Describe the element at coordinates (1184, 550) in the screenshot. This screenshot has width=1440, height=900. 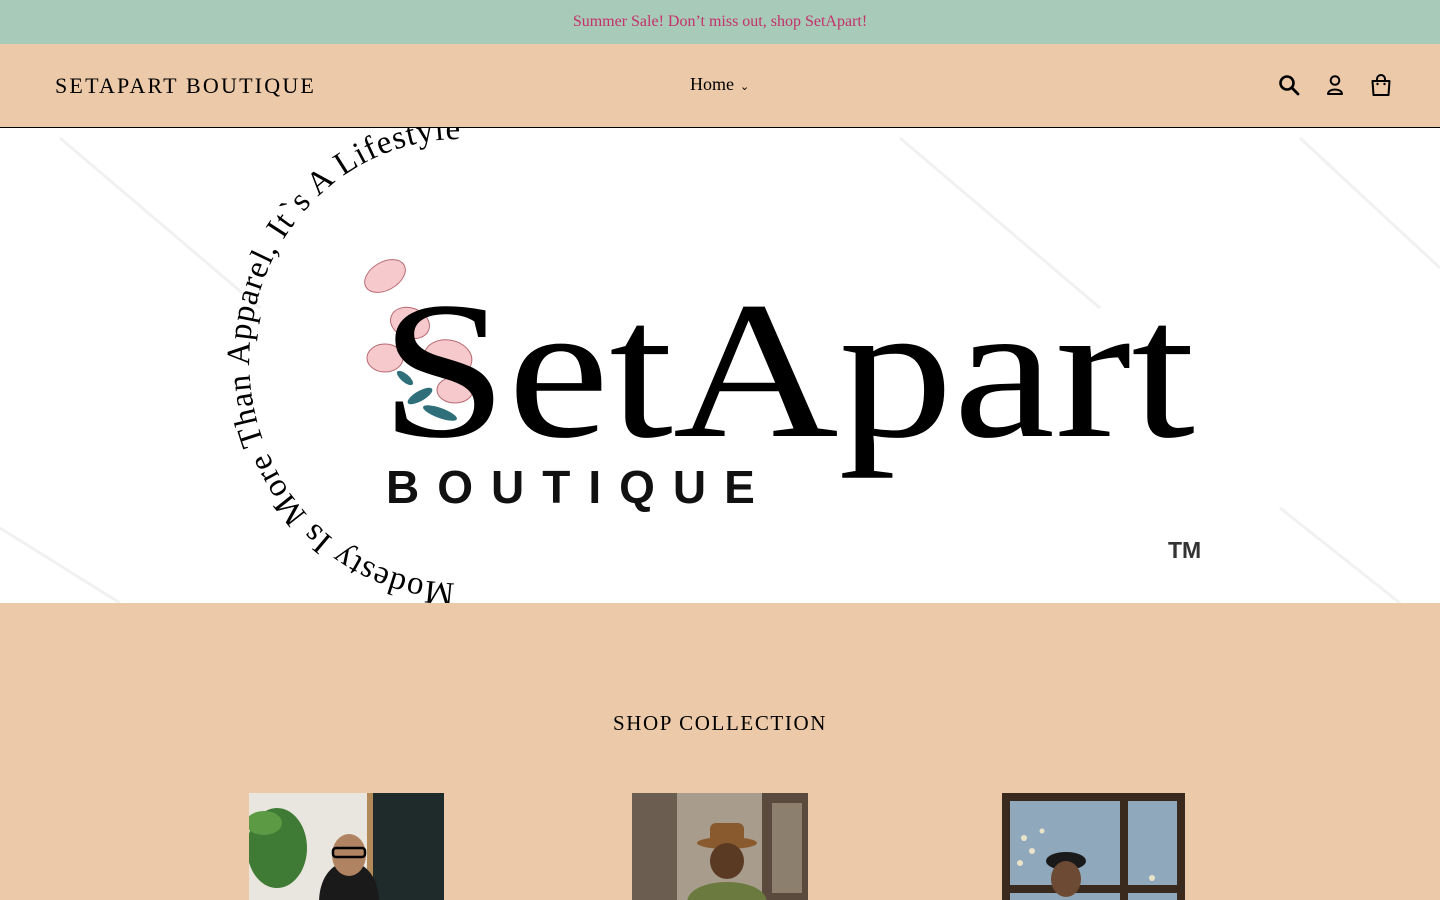
I see `hero-trademark: TM` at that location.